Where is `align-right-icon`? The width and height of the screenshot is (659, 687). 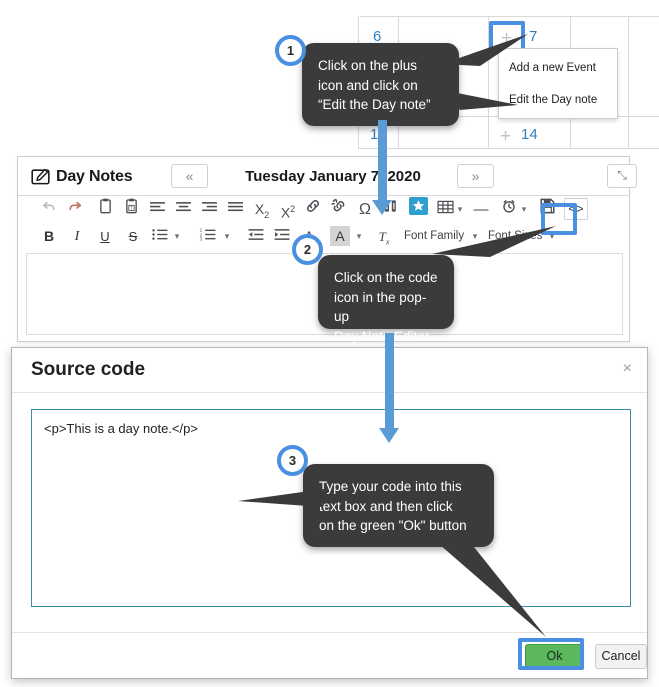 align-right-icon is located at coordinates (209, 209).